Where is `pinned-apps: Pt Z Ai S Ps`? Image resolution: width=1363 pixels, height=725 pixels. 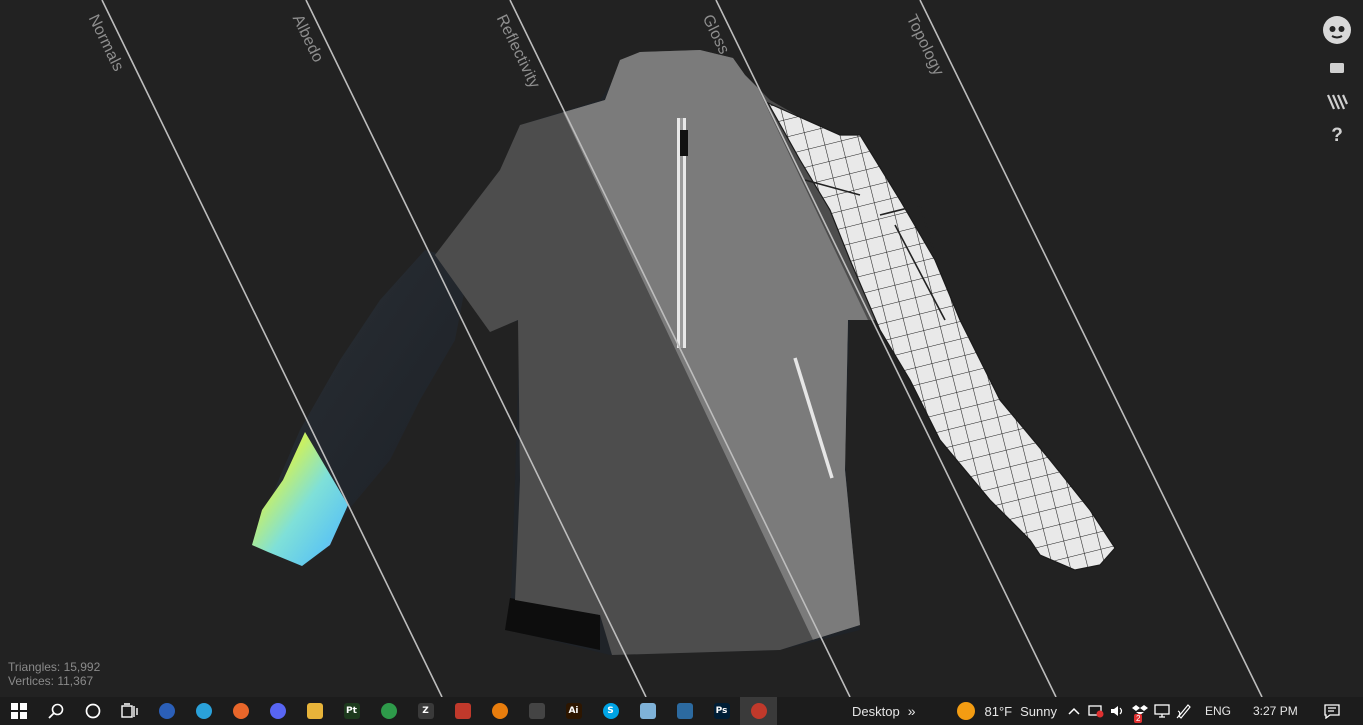 pinned-apps: Pt Z Ai S Ps is located at coordinates (462, 711).